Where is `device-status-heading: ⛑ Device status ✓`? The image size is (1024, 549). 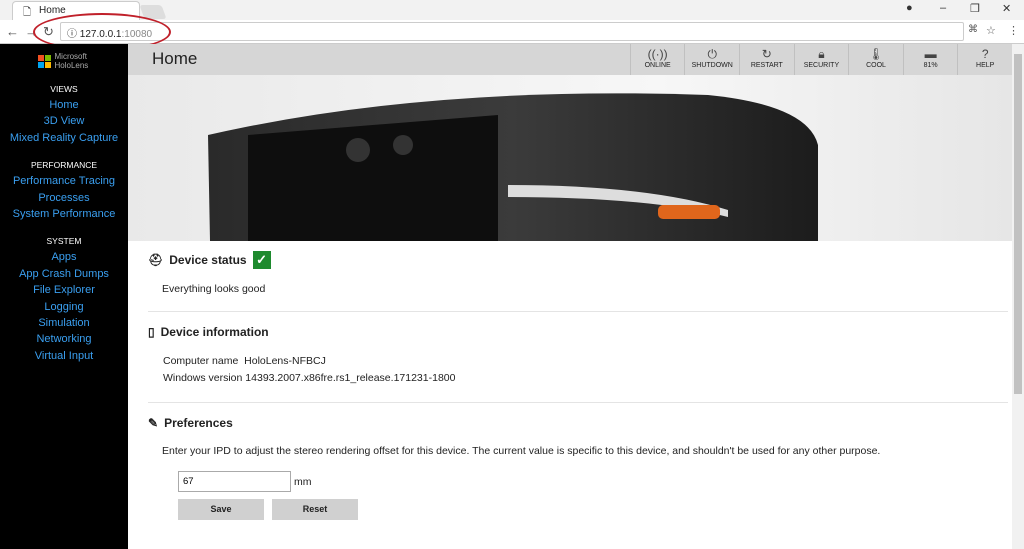 device-status-heading: ⛑ Device status ✓ is located at coordinates (209, 260).